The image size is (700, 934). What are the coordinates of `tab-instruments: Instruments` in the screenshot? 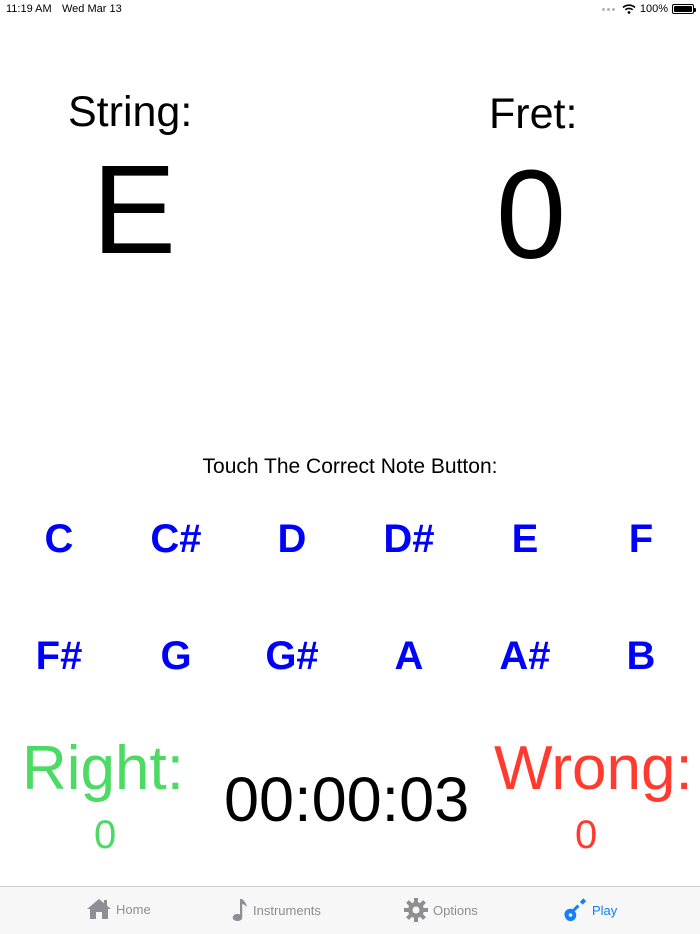 It's located at (276, 910).